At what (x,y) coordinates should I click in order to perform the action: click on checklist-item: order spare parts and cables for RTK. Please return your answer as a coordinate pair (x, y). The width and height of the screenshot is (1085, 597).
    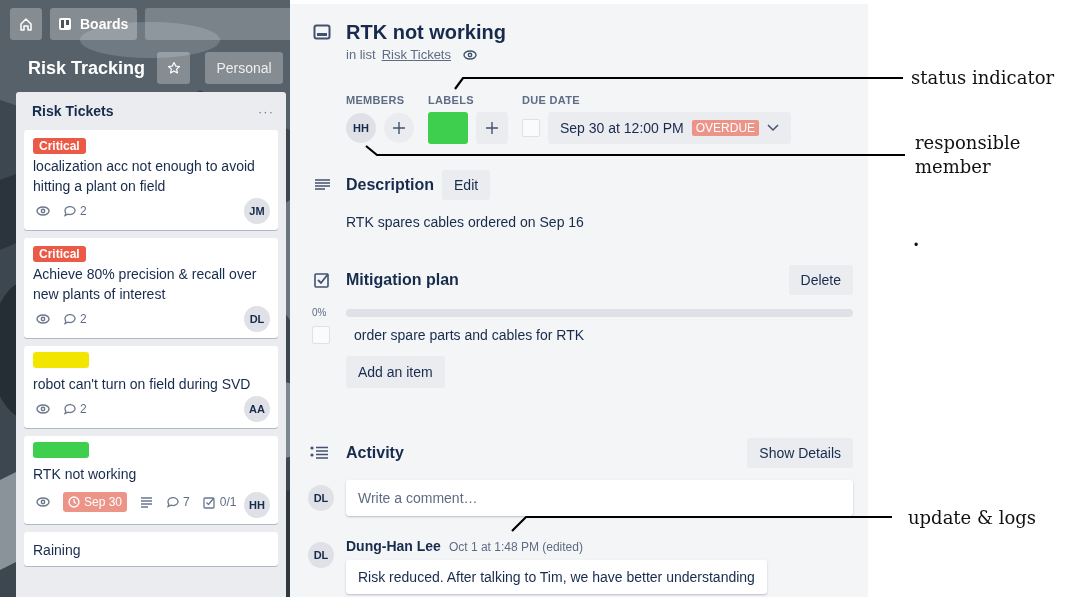
    Looking at the image, I should click on (469, 335).